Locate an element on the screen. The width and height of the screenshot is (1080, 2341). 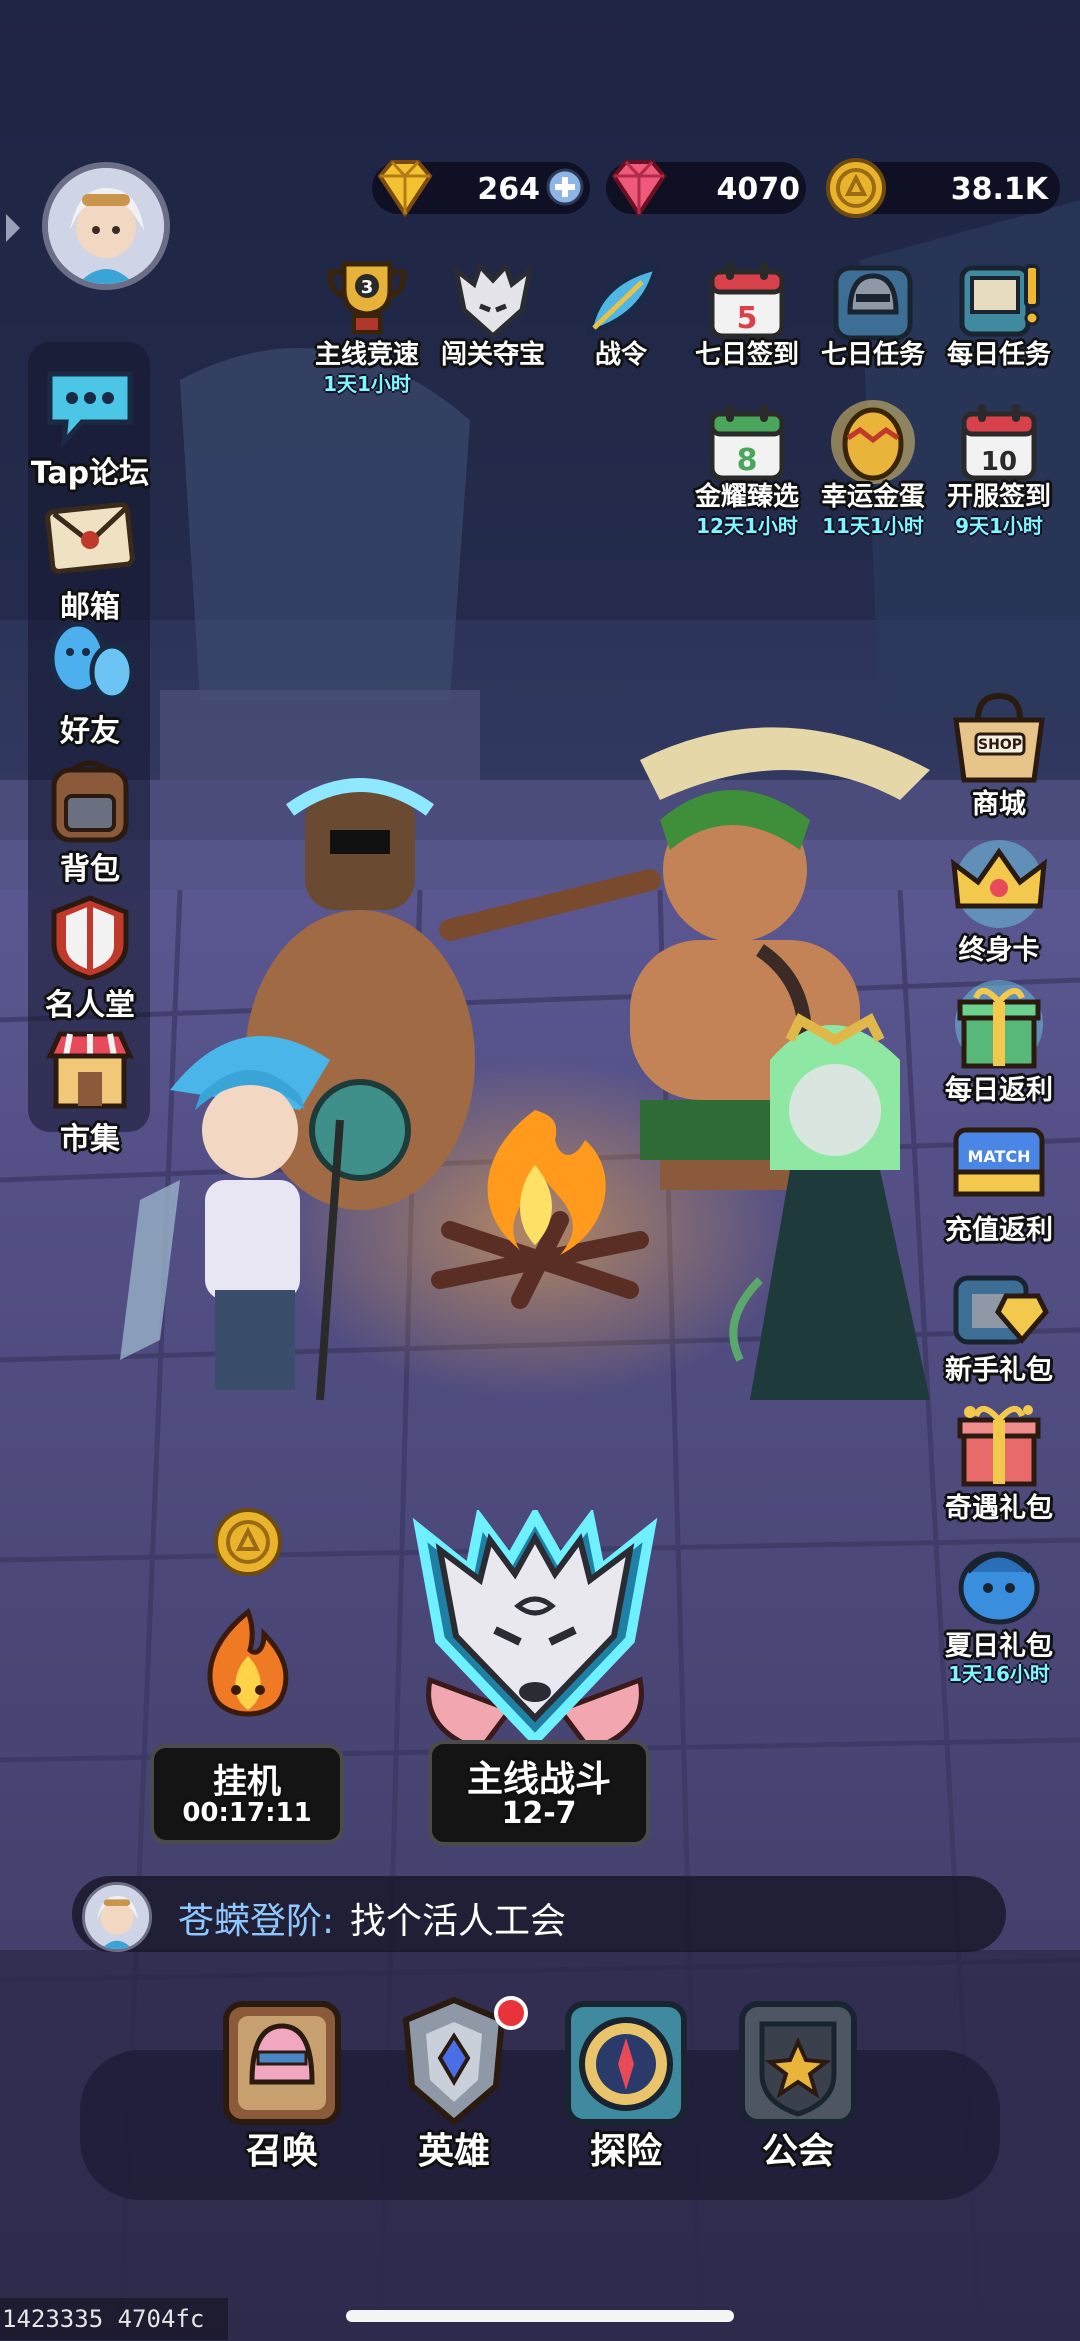
svg-text: 3 is located at coordinates (367, 287).